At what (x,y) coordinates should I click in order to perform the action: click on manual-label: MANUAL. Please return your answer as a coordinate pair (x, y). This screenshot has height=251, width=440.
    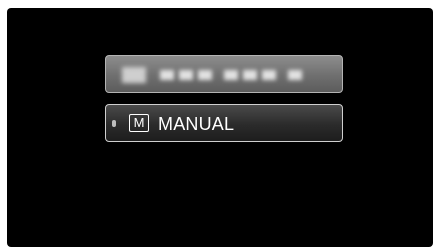
    Looking at the image, I should click on (196, 124).